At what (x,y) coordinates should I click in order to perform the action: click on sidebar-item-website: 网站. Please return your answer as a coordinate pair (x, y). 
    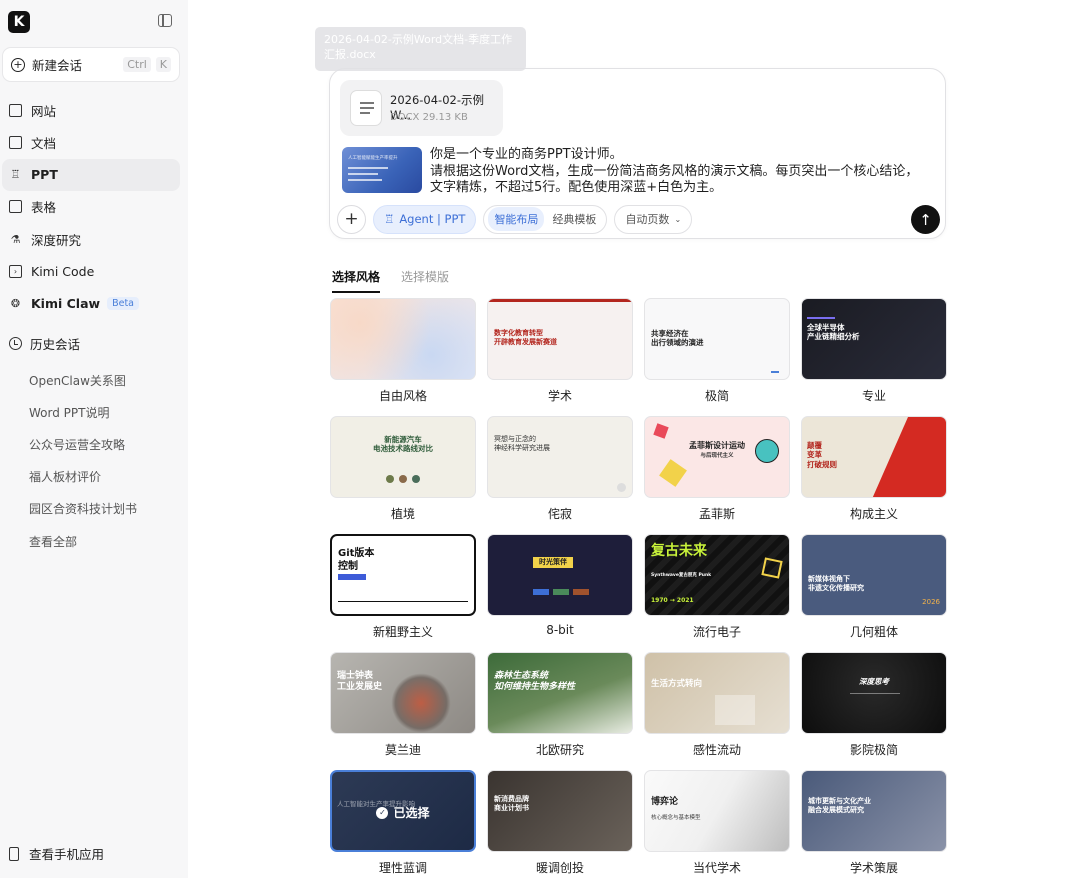
    Looking at the image, I should click on (91, 110).